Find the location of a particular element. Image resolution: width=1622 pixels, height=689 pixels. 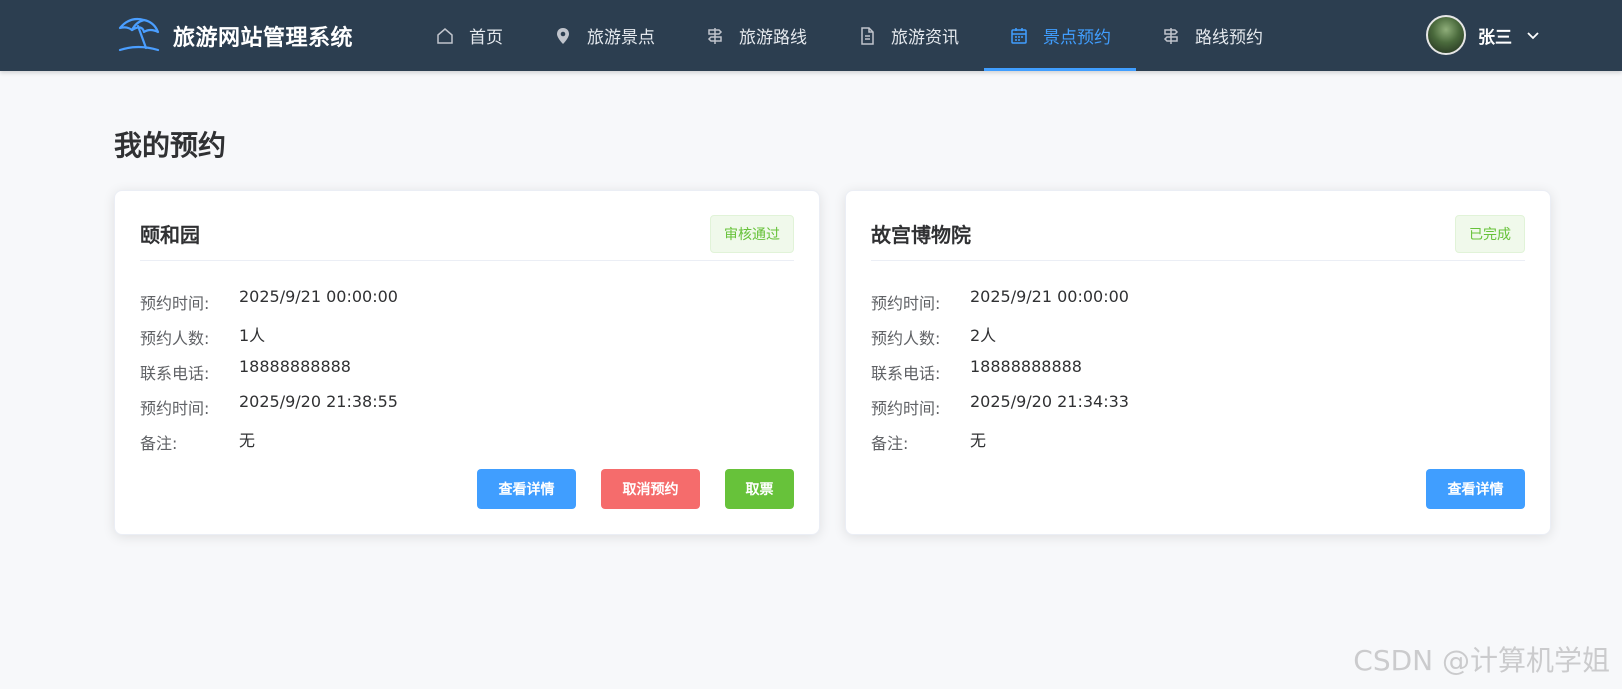

main-nav: 首页 旅游景点 旅游路线 旅游资讯 景点预约 路线预约 is located at coordinates (849, 35).